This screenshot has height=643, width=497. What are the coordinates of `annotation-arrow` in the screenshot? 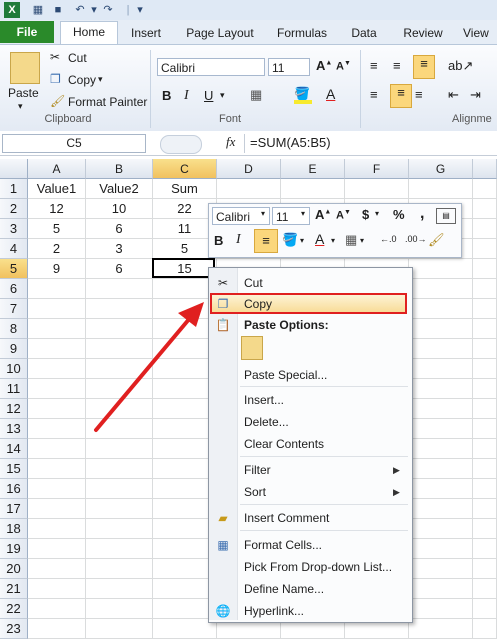 It's located at (149, 367).